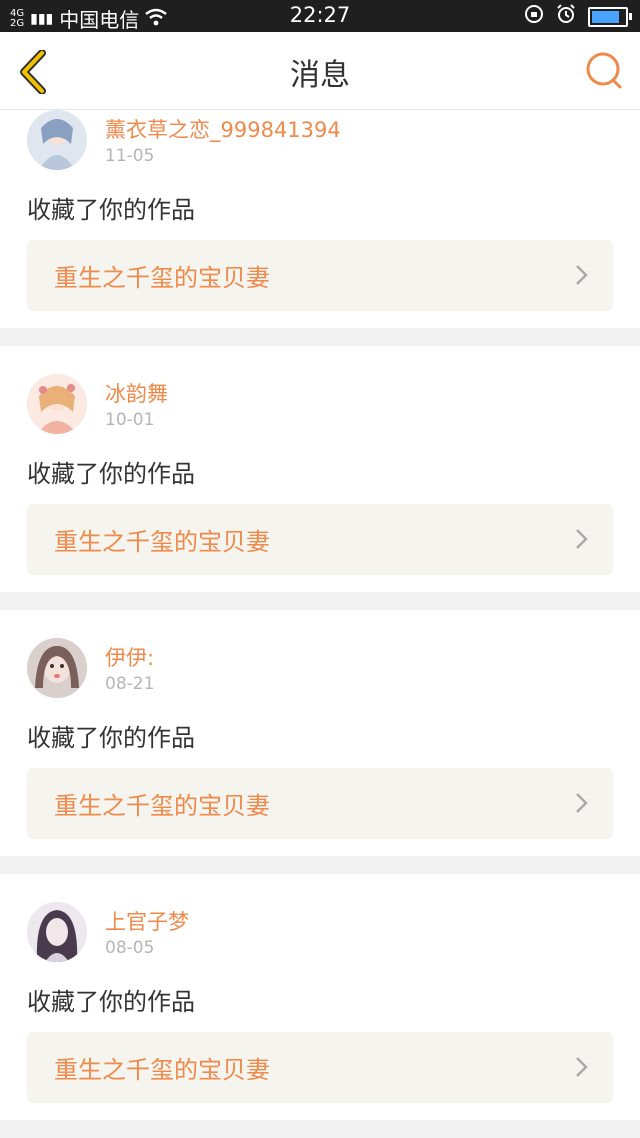  Describe the element at coordinates (129, 657) in the screenshot. I see `username: 伊伊:` at that location.